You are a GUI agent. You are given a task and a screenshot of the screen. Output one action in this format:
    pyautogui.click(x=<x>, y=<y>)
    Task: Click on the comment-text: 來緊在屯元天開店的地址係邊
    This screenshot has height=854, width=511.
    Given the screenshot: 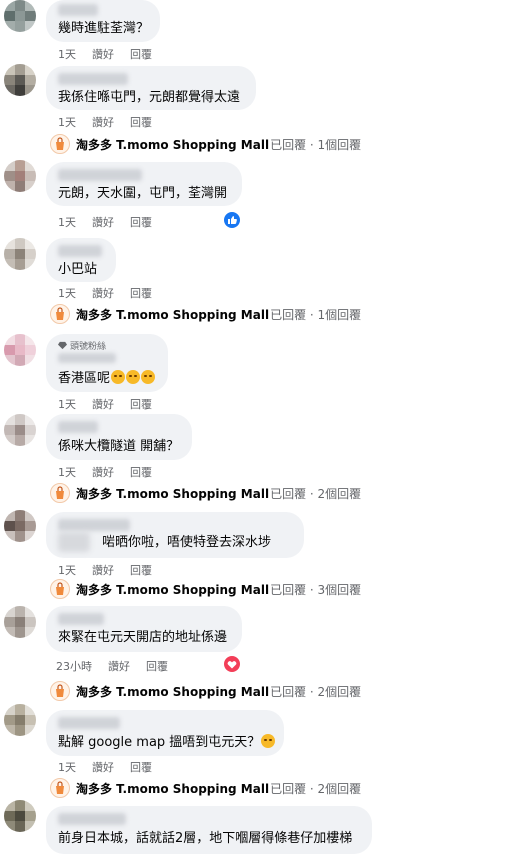 What is the action you would take?
    pyautogui.click(x=143, y=637)
    